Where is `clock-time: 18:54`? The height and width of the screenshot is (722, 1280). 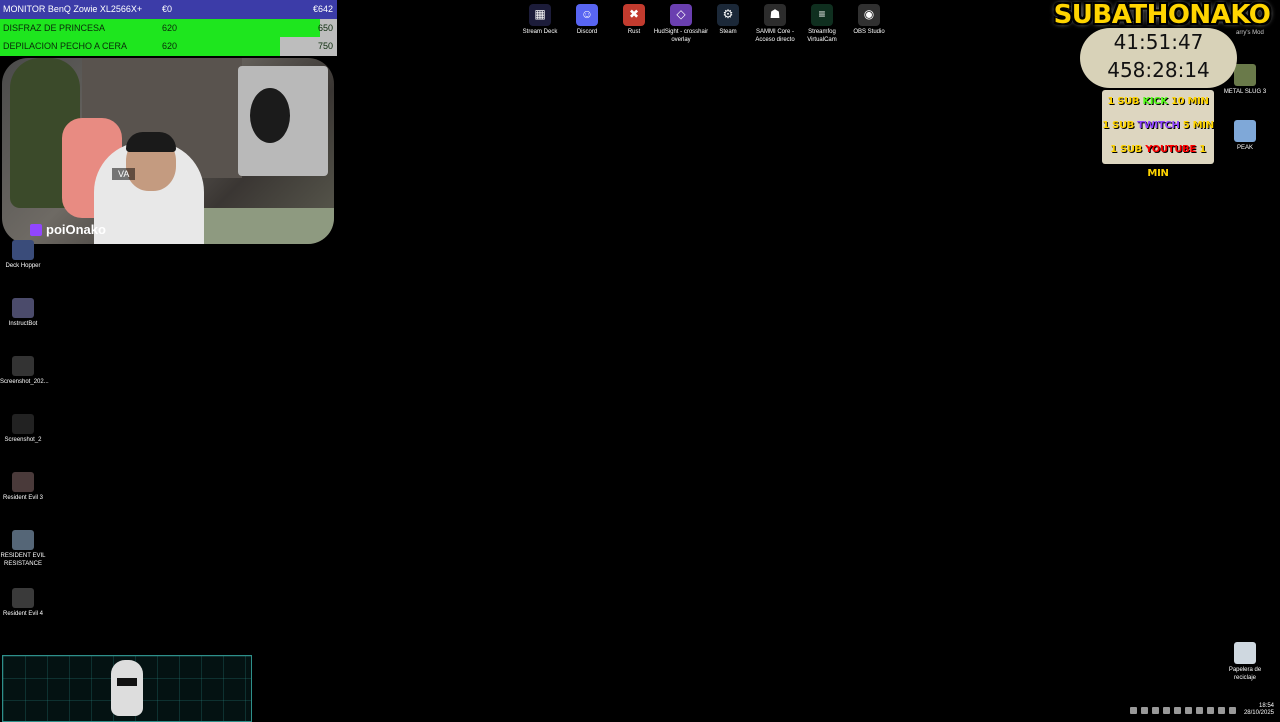 clock-time: 18:54 is located at coordinates (1266, 706).